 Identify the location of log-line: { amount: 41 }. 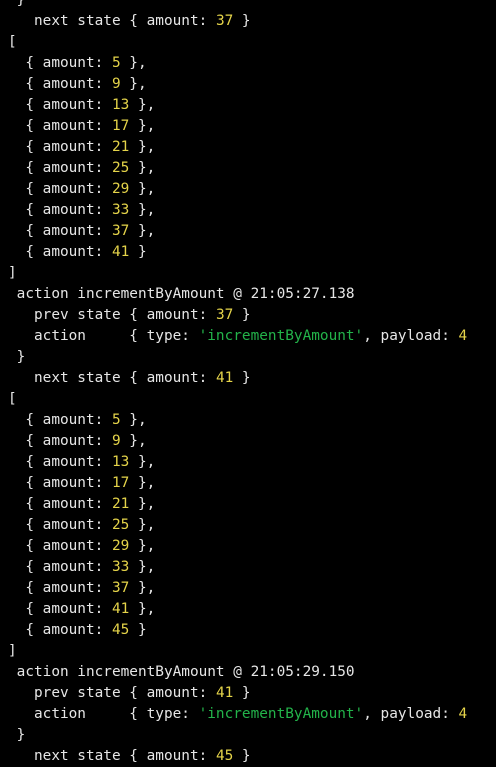
(252, 252).